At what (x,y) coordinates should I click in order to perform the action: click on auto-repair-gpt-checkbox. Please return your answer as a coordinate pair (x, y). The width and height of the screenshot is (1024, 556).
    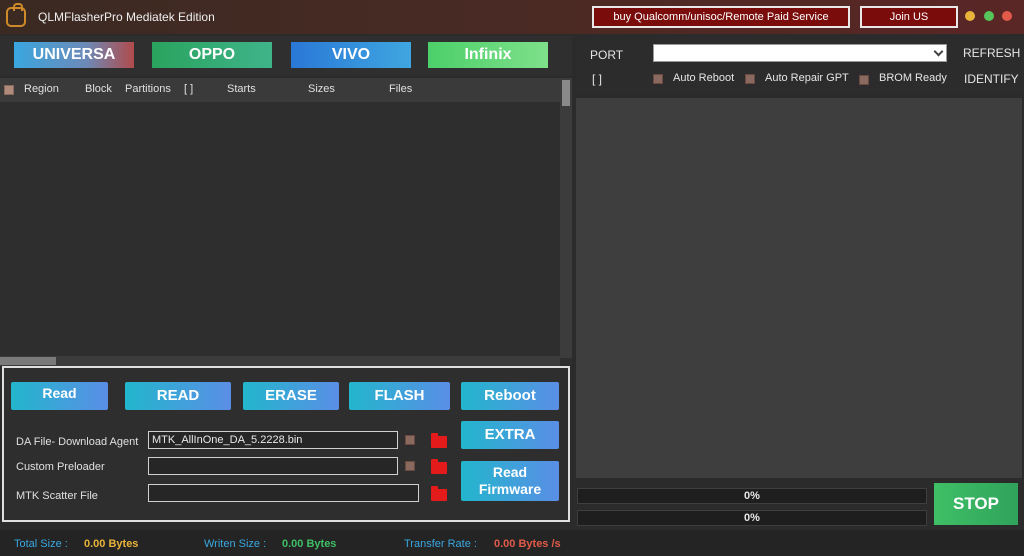
    Looking at the image, I should click on (750, 79).